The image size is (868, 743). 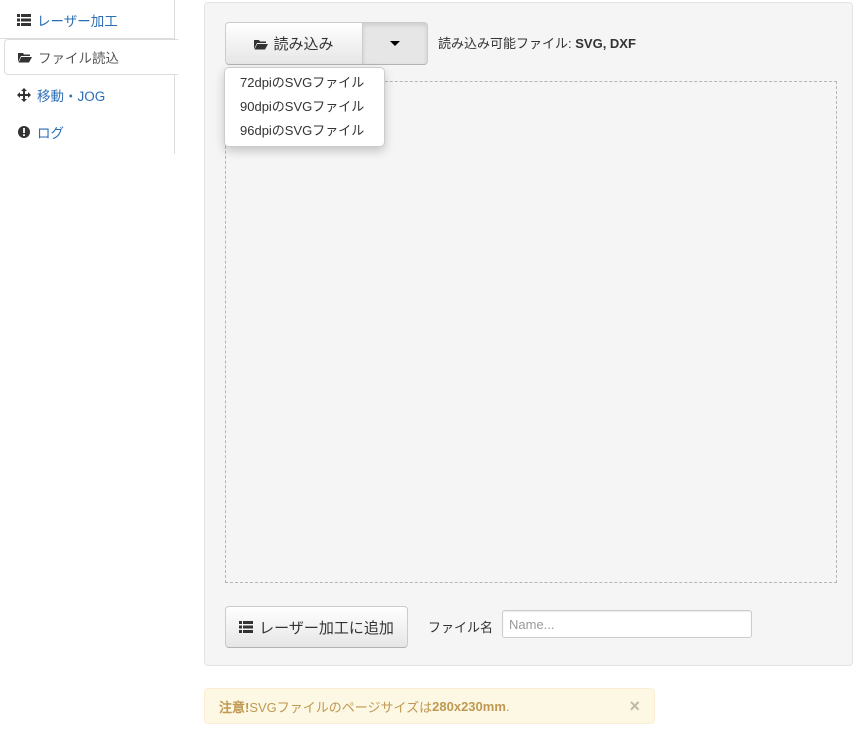 I want to click on caret-down-icon, so click(x=395, y=43).